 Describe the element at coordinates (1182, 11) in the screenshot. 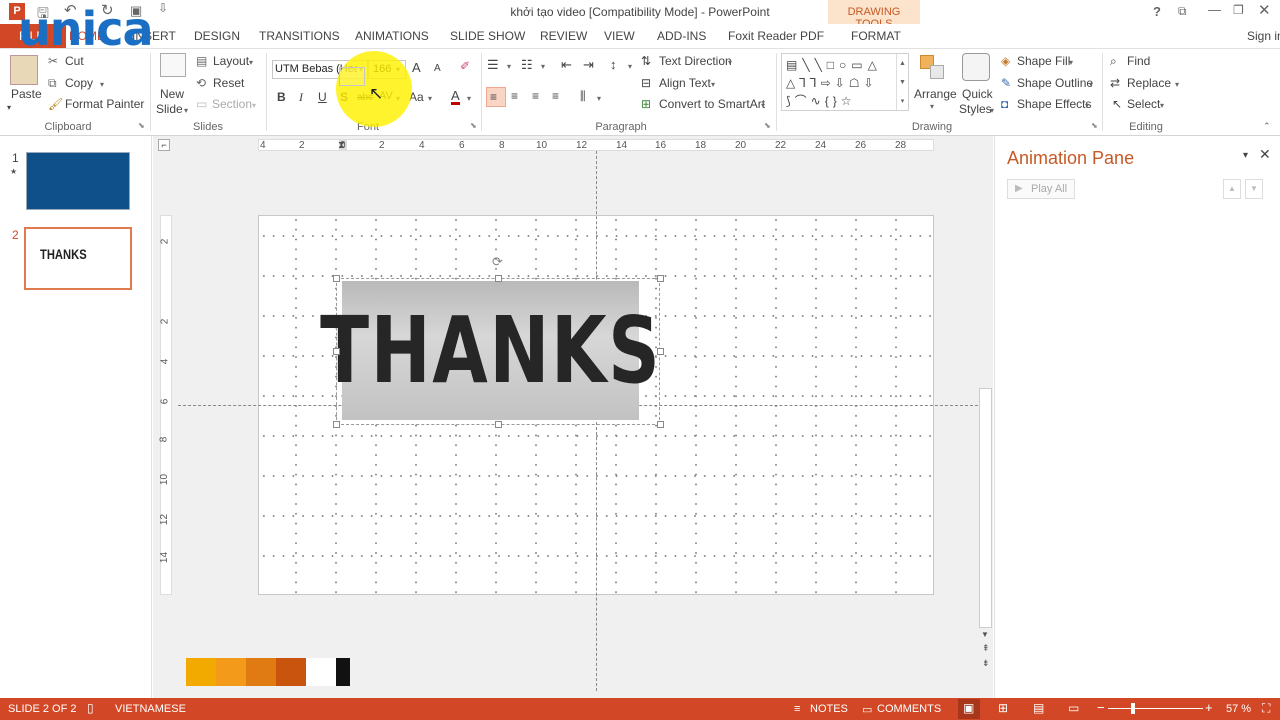

I see `ribbon-display-icon: ⧉` at that location.